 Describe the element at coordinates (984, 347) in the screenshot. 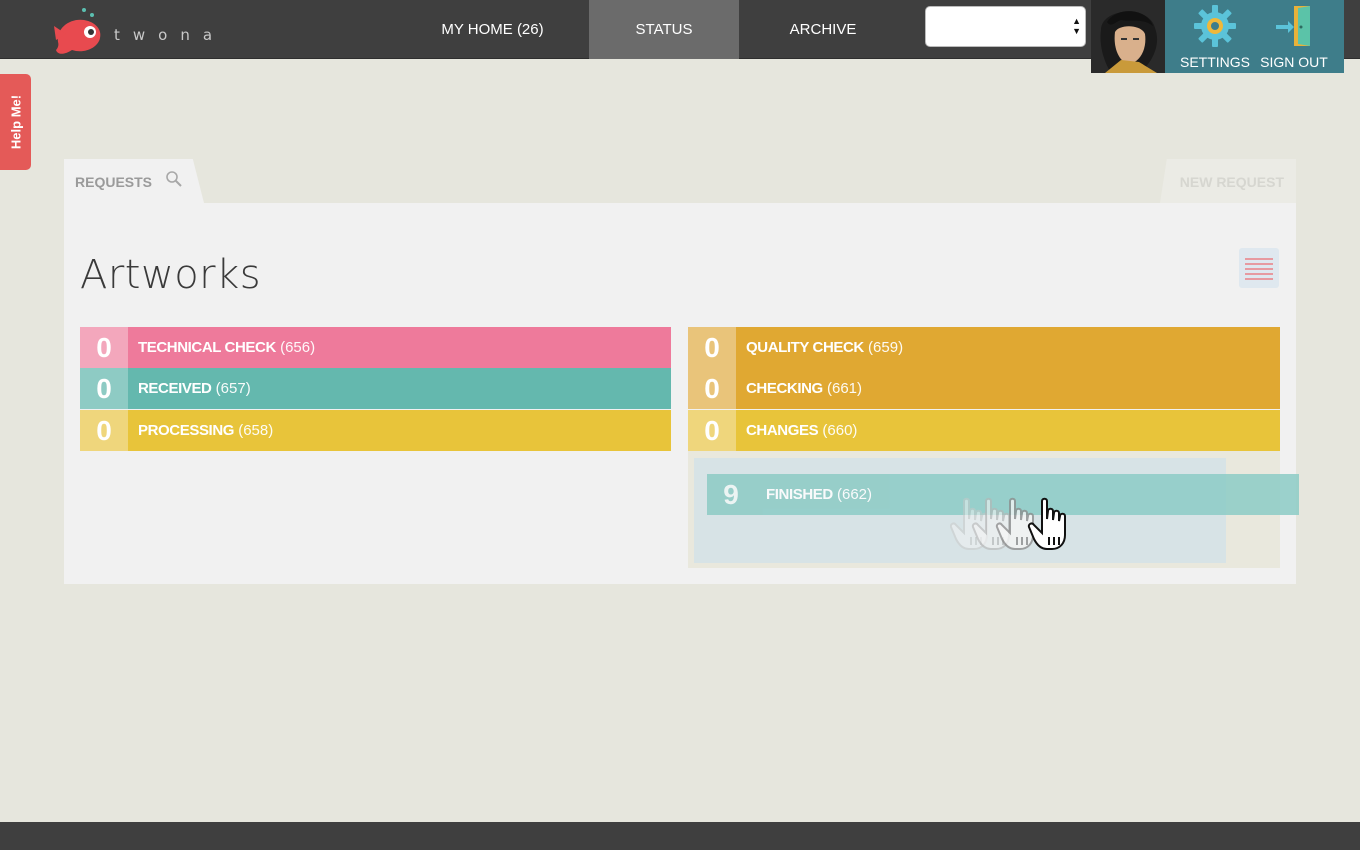

I see `status-row-quality-check: 0 QUALITY CHECK (659)` at that location.